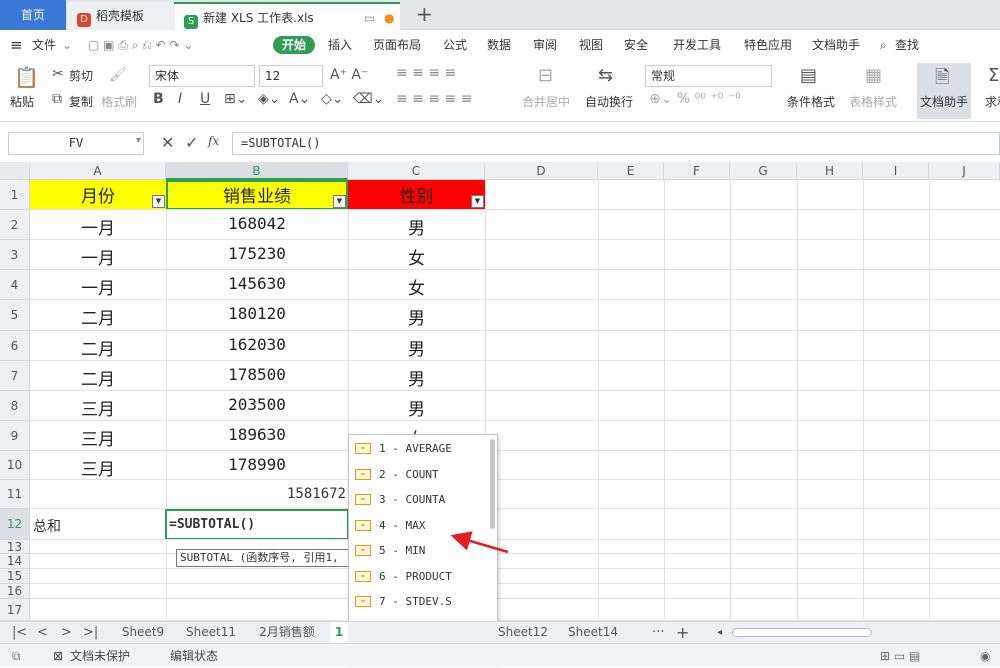 The image size is (1000, 668). Describe the element at coordinates (616, 143) in the screenshot. I see `formula-input: =SUBTOTAL()` at that location.